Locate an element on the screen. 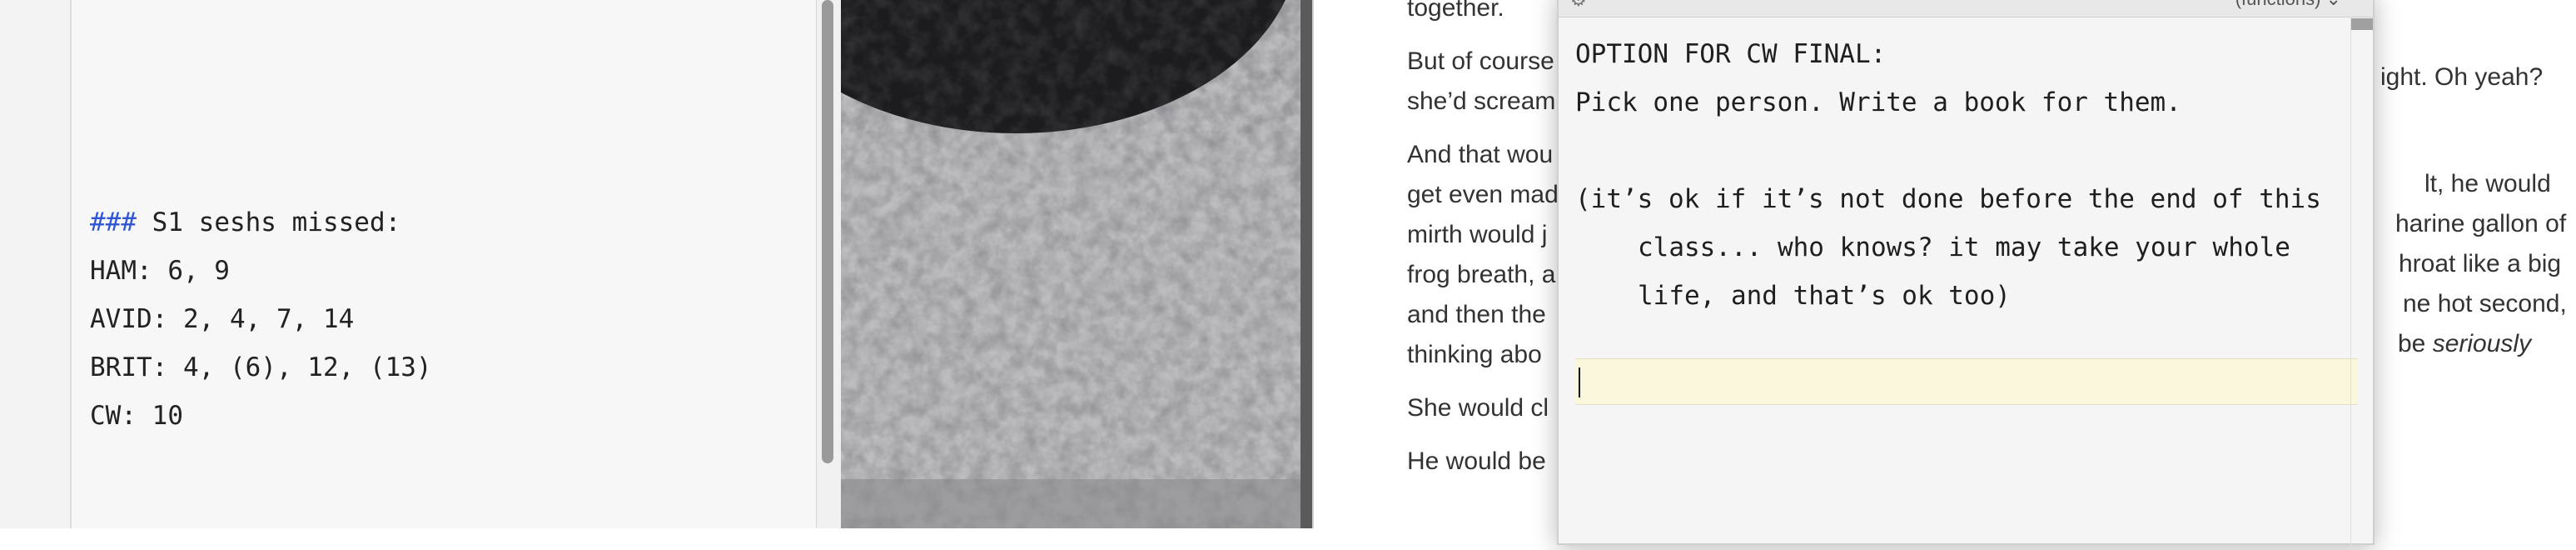 This screenshot has height=550, width=2576. editor-line: CW: 10 is located at coordinates (261, 416).